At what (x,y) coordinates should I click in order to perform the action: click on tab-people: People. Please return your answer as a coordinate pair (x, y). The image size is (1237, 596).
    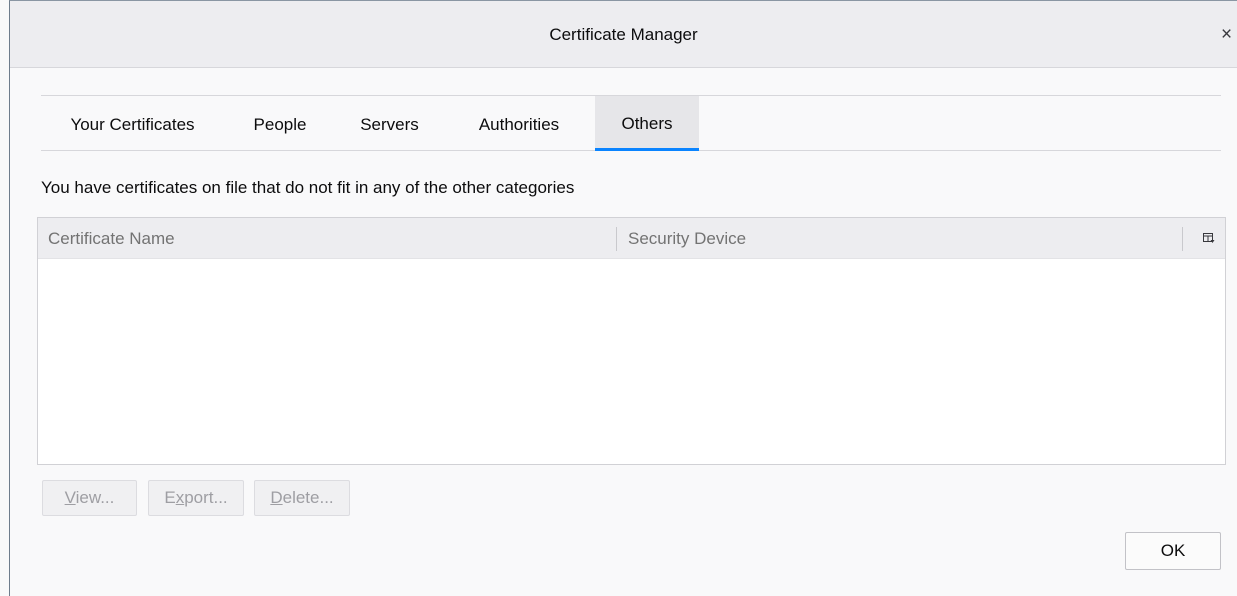
    Looking at the image, I should click on (280, 123).